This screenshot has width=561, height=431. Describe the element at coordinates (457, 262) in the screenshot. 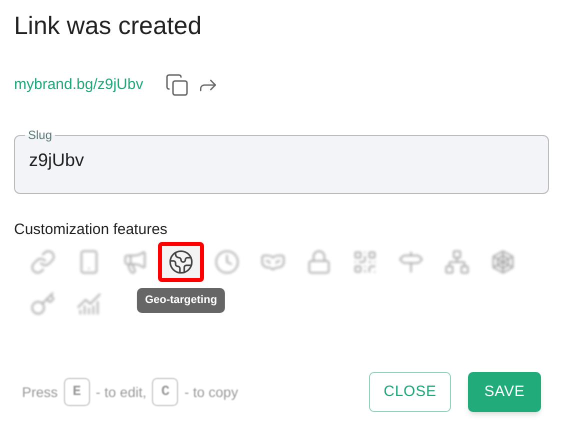

I see `network-icon` at that location.